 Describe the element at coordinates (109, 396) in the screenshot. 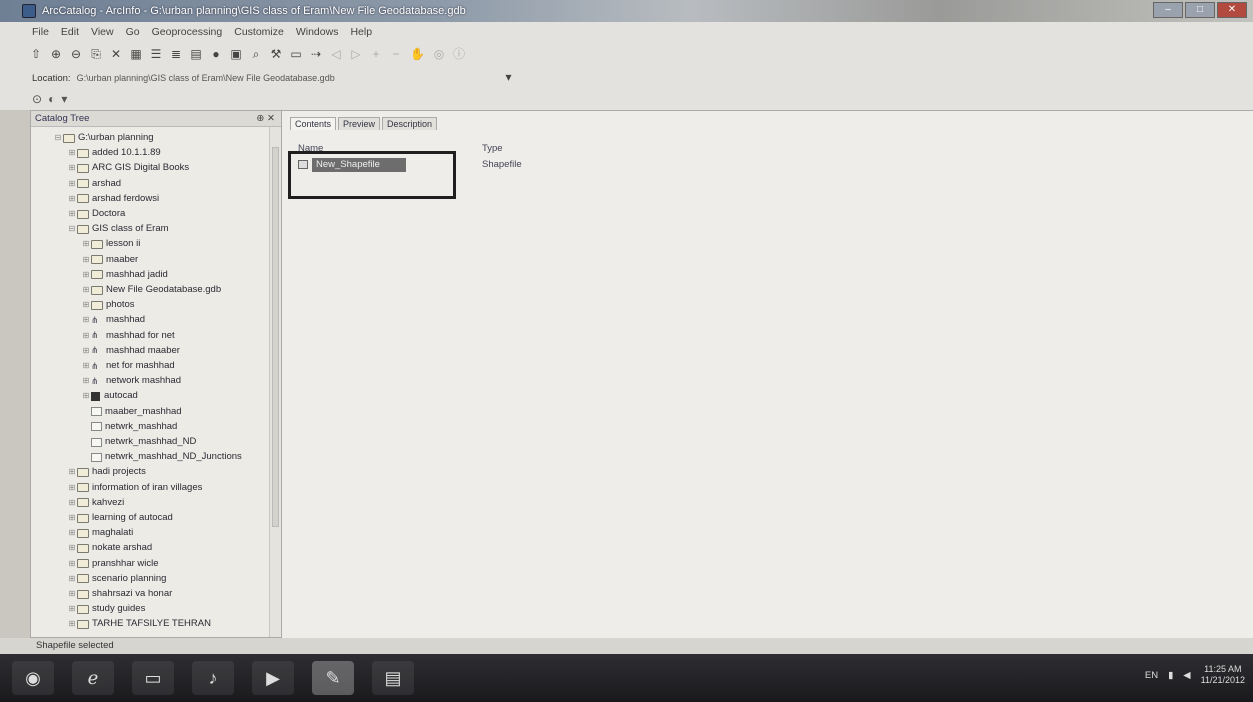

I see `tree-item: ⊞ autocad` at that location.